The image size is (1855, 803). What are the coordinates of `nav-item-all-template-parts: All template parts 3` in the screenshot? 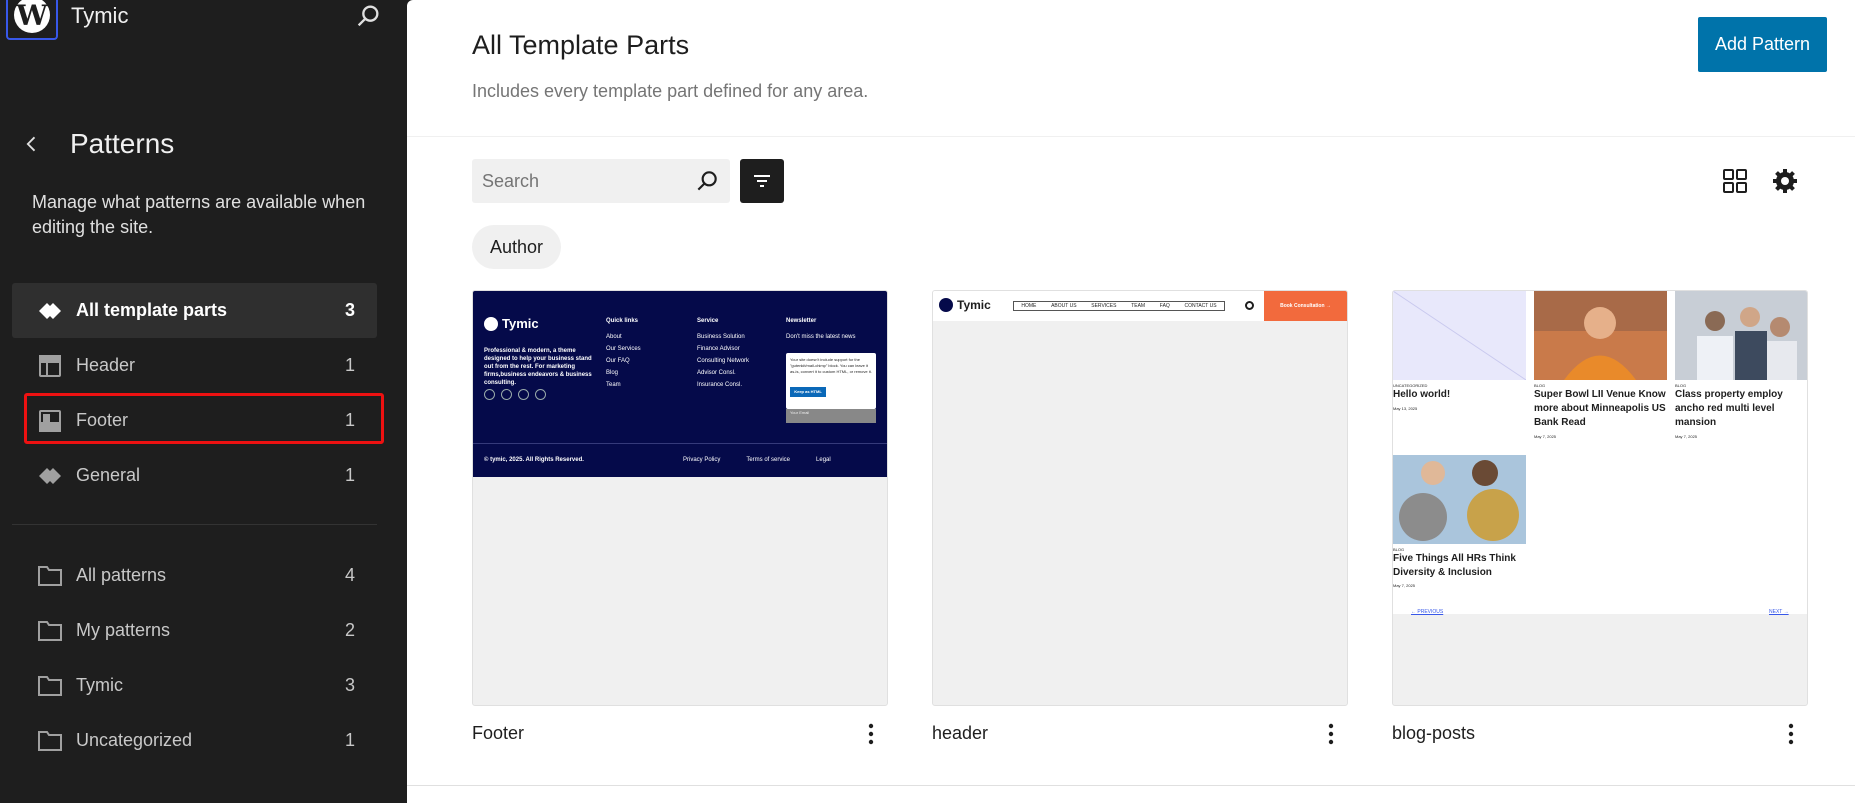 It's located at (194, 310).